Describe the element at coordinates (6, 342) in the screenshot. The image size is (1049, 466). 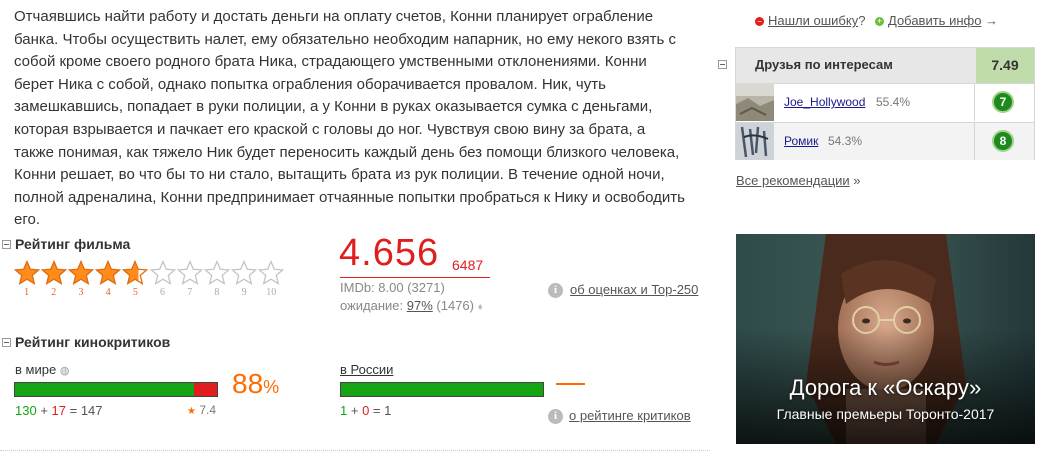
I see `collapse-toggle-critics` at that location.